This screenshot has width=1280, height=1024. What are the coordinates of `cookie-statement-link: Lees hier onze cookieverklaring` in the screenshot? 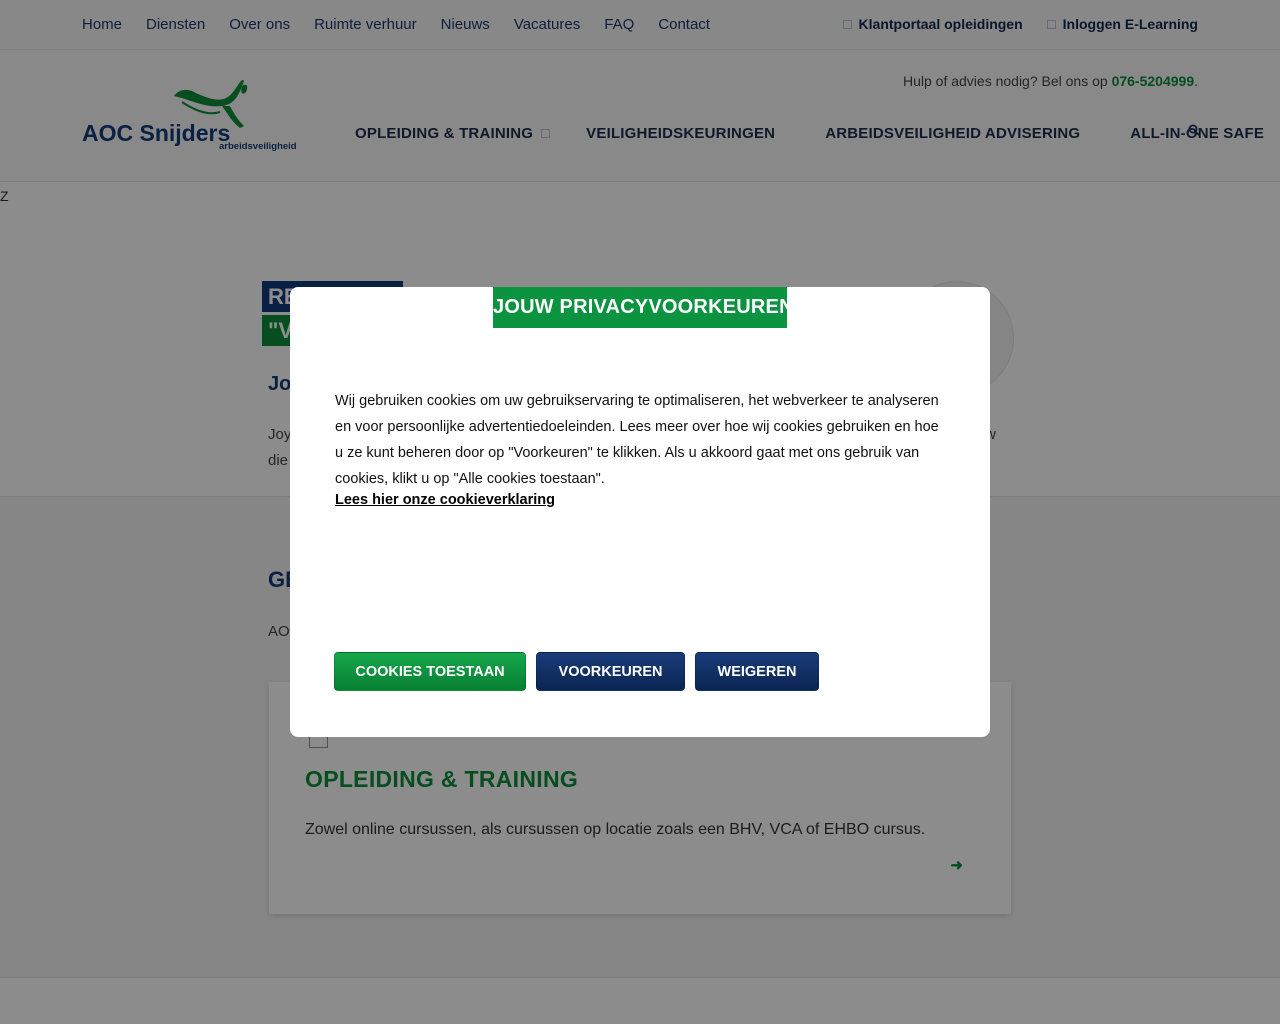 It's located at (445, 500).